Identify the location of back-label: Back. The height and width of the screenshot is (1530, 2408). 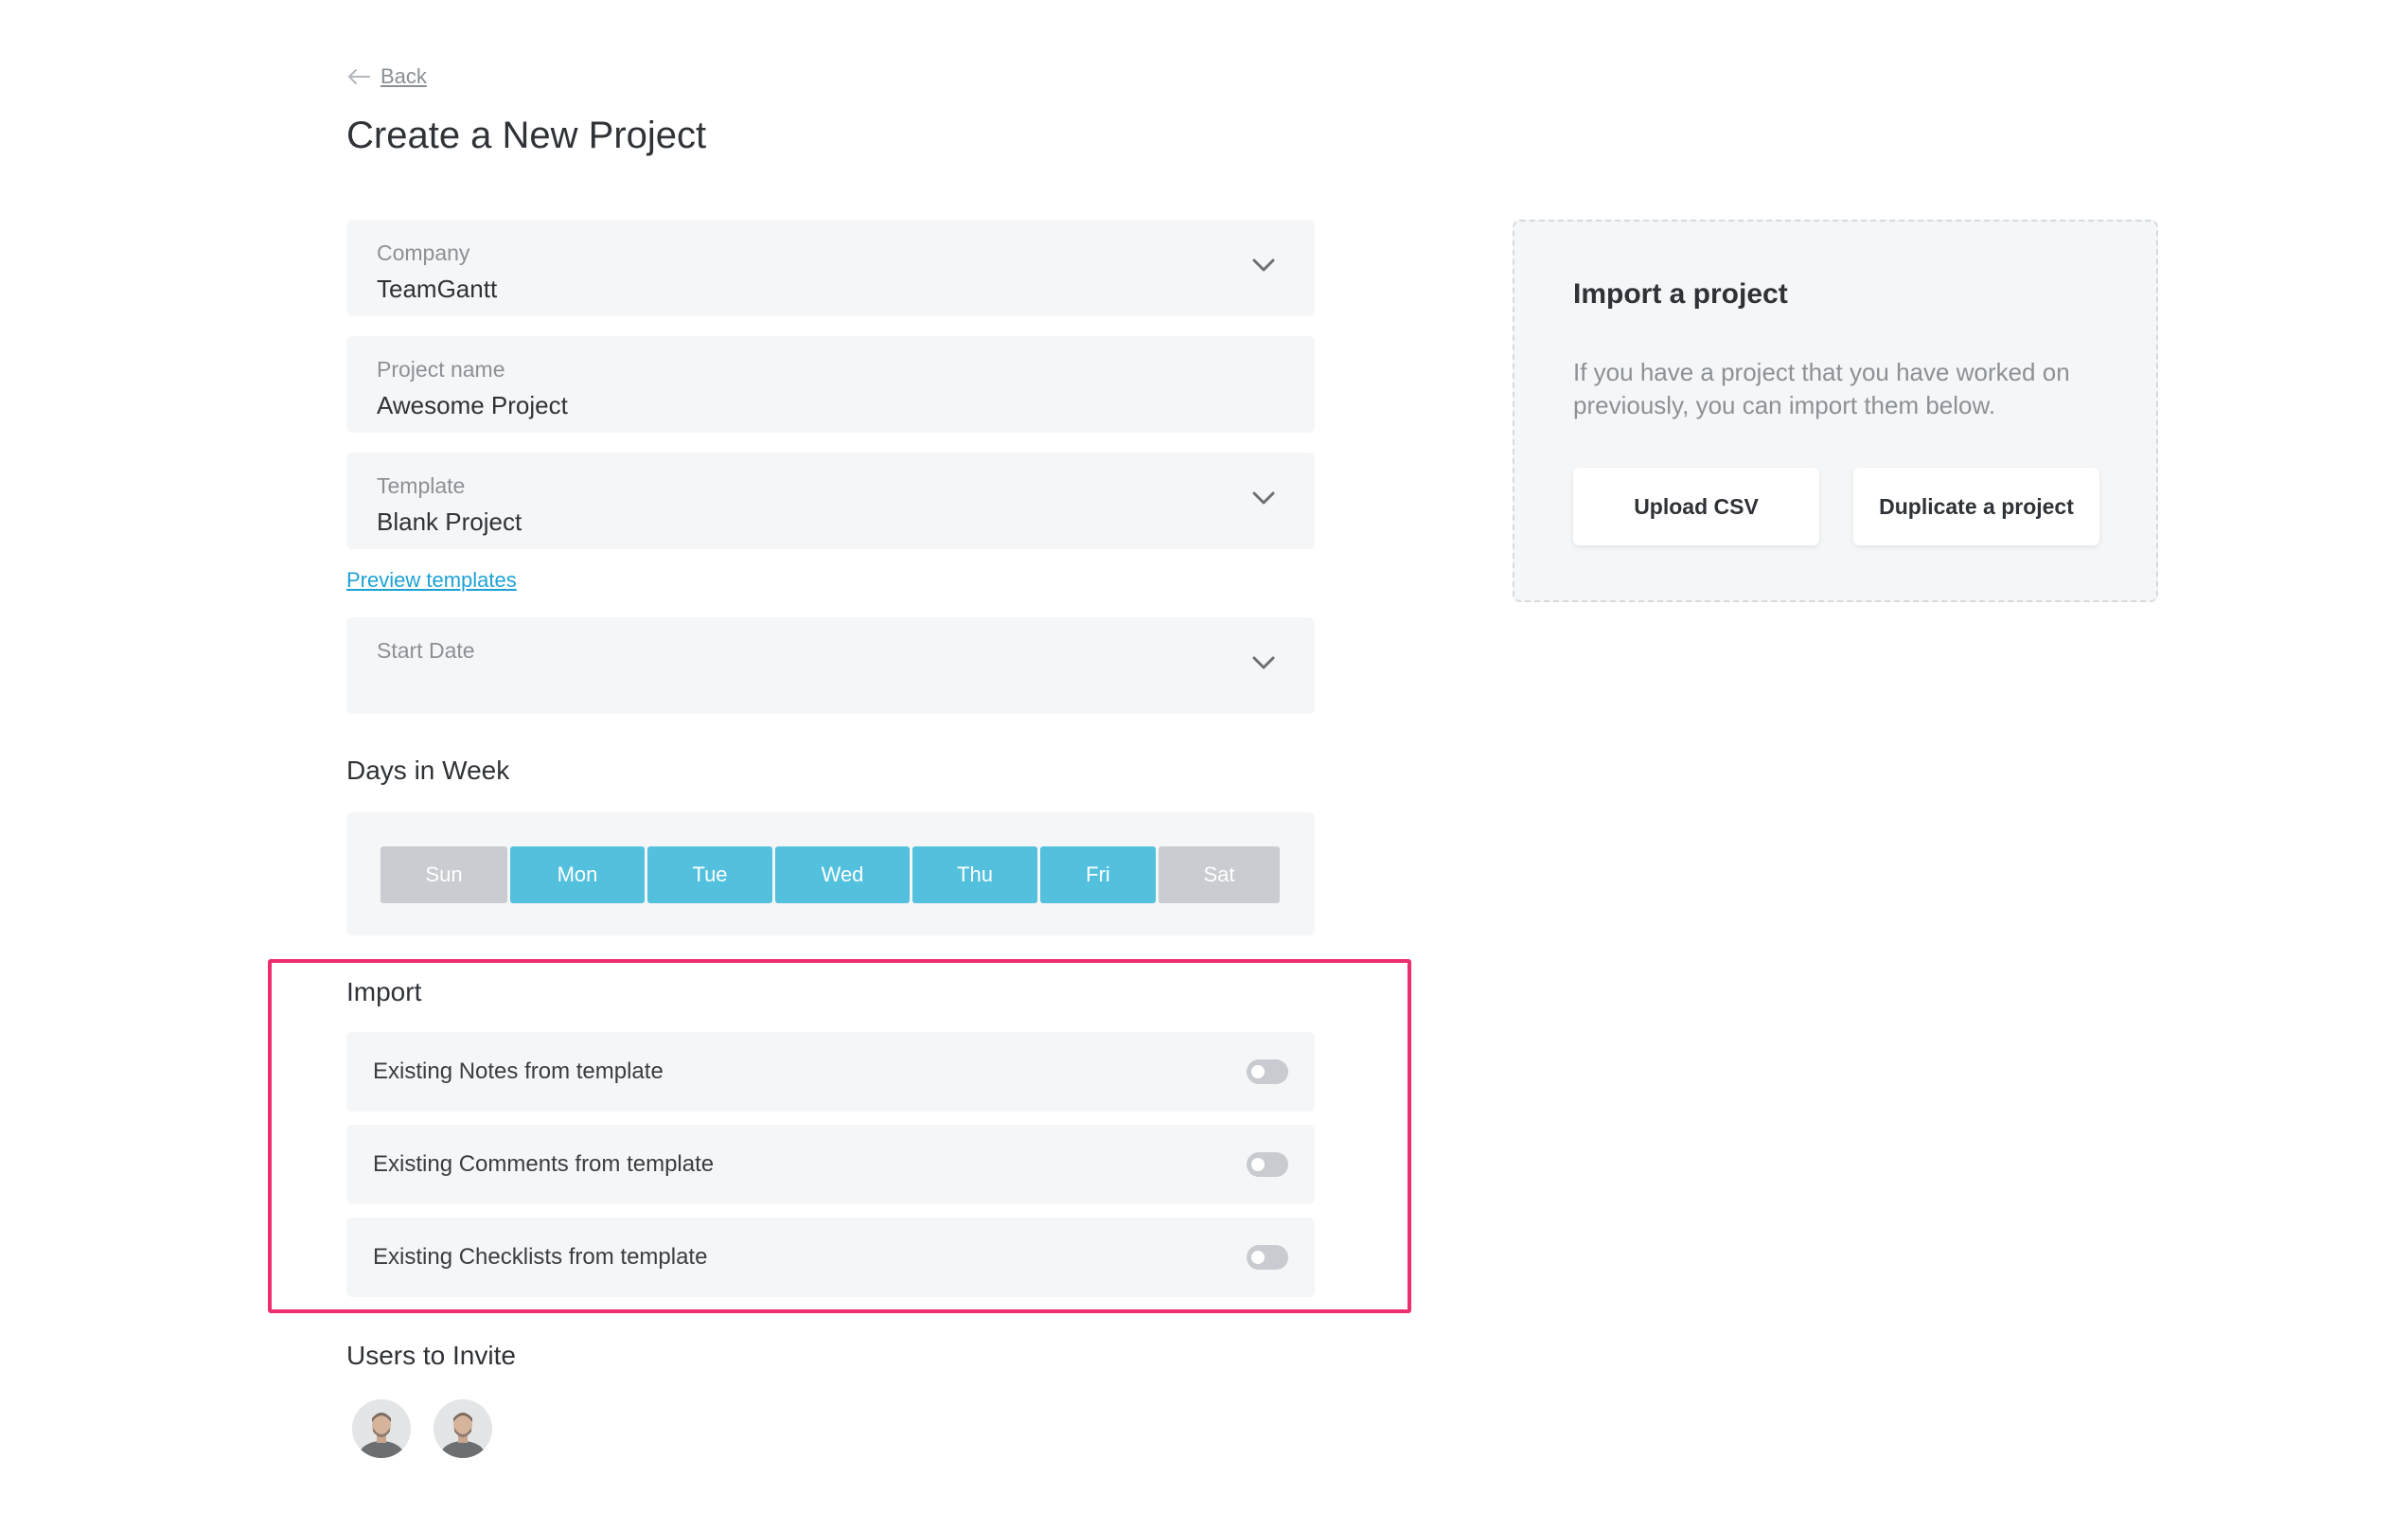
(404, 76).